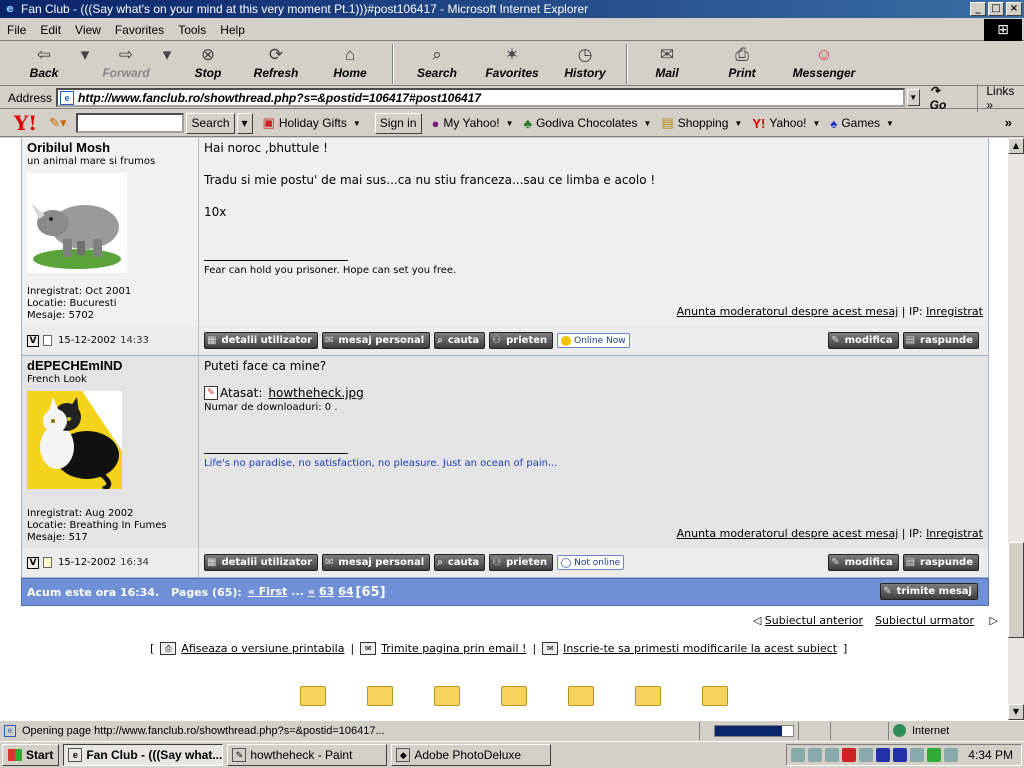  I want to click on refresh-button: ⟳ Refresh, so click(276, 64).